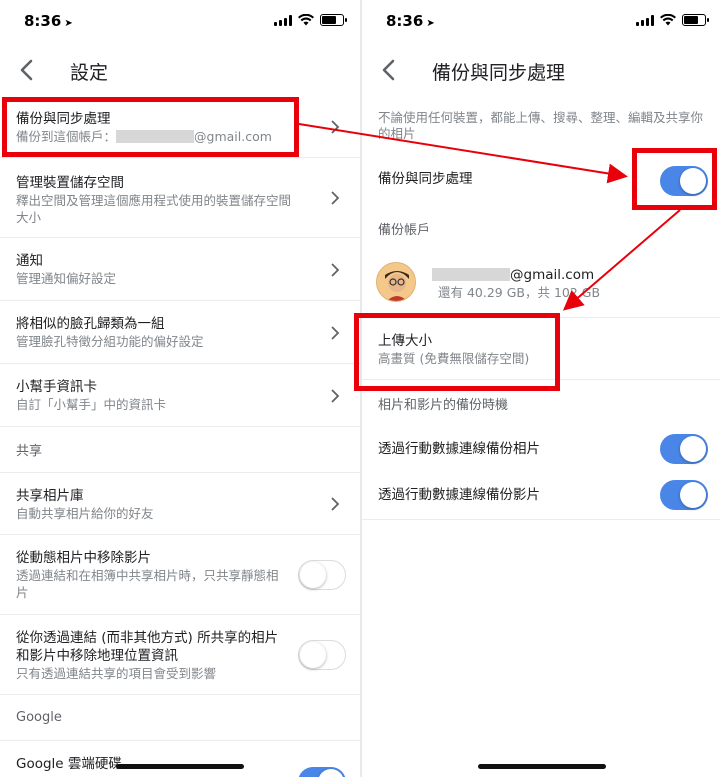 This screenshot has height=777, width=720. What do you see at coordinates (147, 647) in the screenshot?
I see `item-title: 從你透過連結 (而非其他方式) 所共享的相片和影片中移除地理位置資訊` at bounding box center [147, 647].